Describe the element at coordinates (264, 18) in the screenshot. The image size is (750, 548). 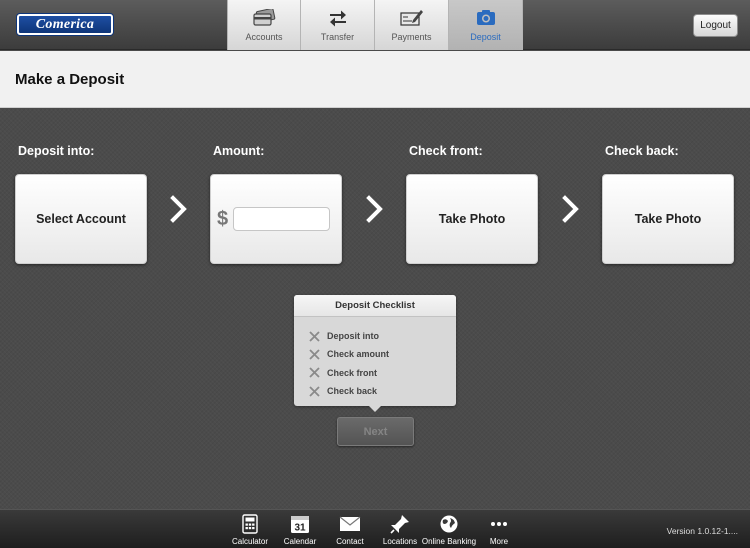
I see `credit-card-icon` at that location.